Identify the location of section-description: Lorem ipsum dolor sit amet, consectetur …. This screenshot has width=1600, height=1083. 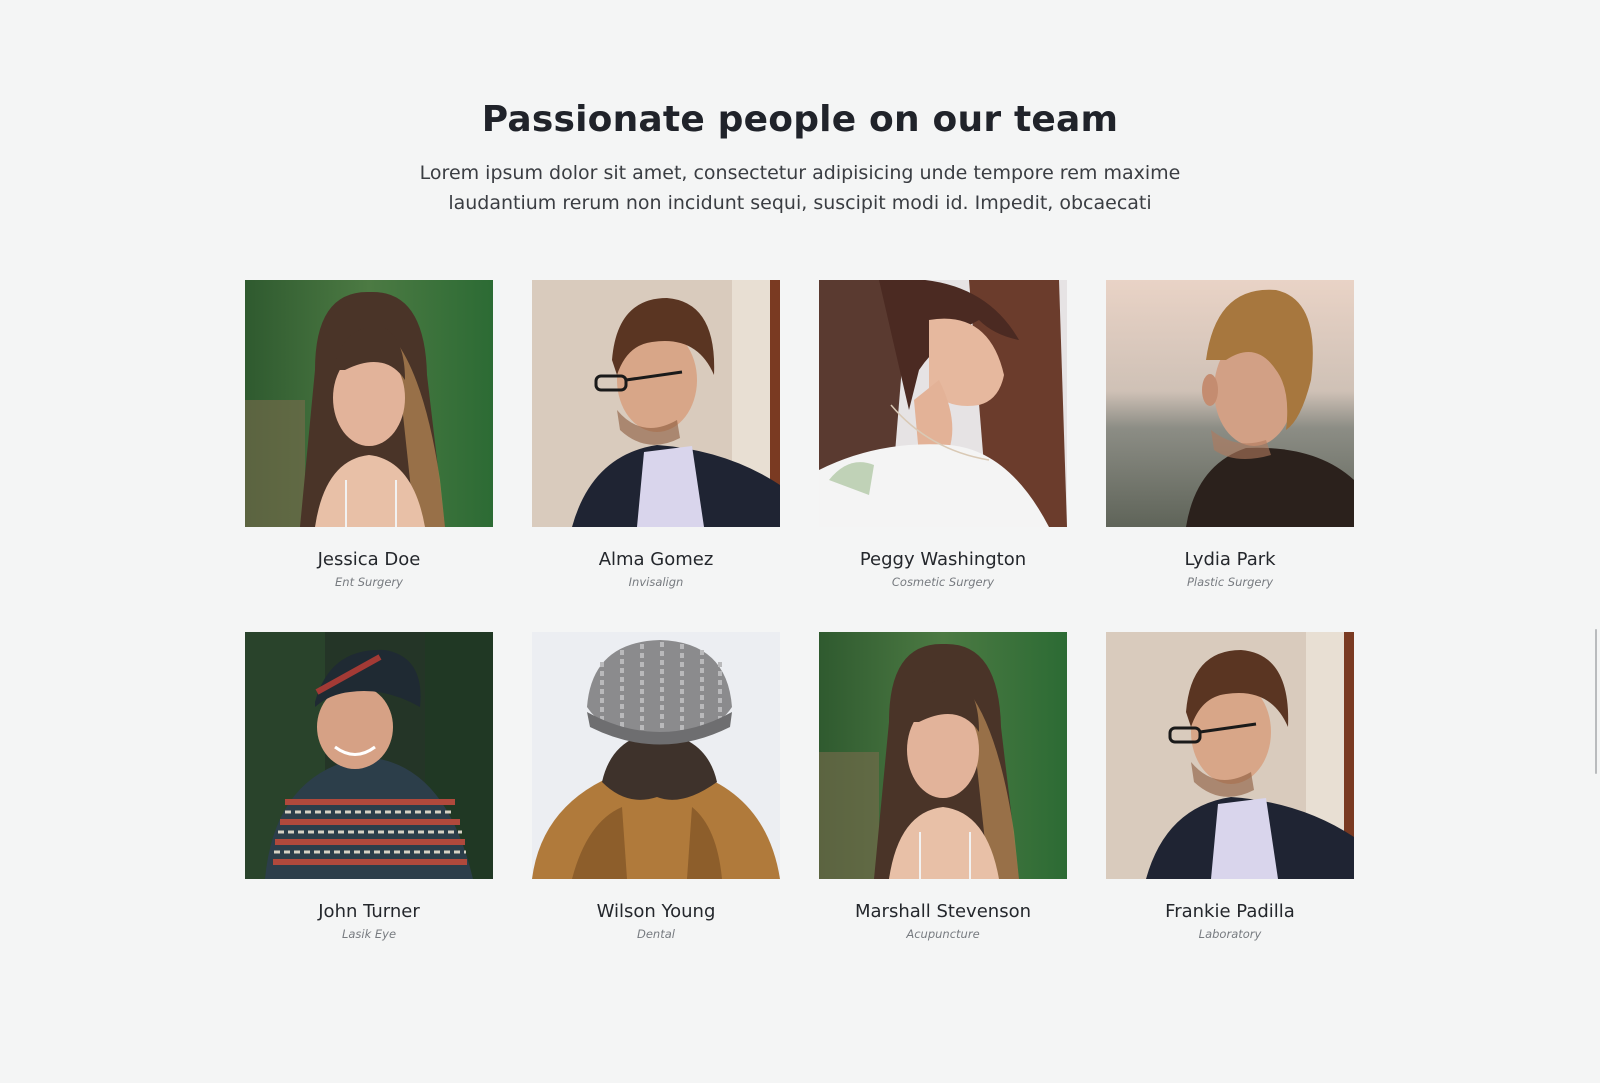
(800, 188).